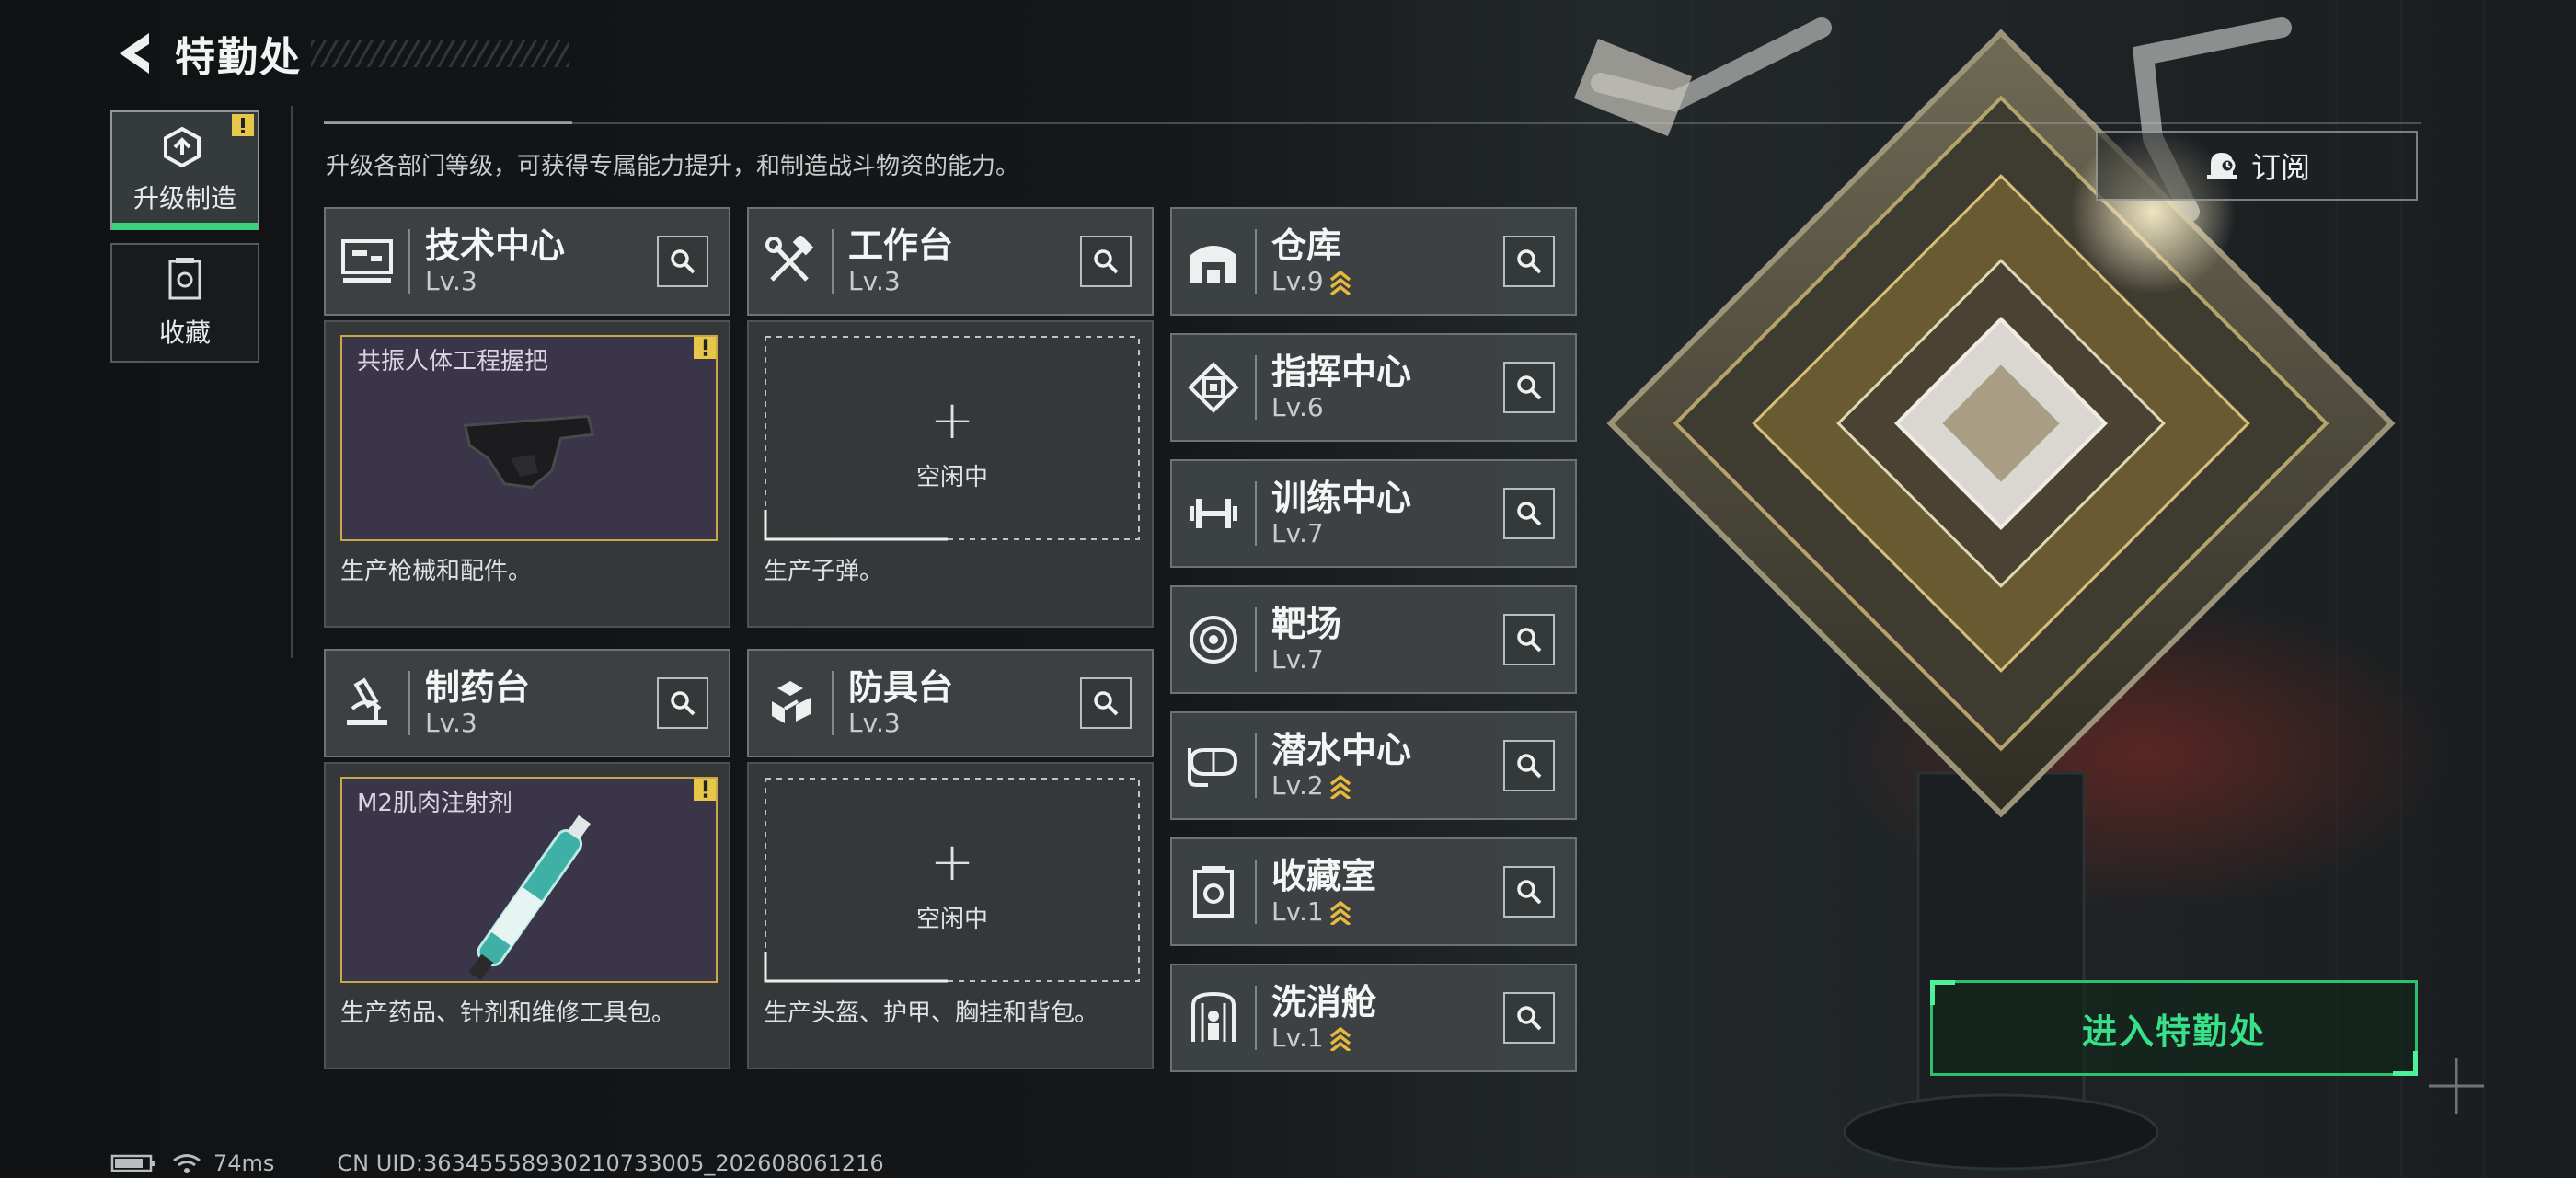 Image resolution: width=2576 pixels, height=1178 pixels. I want to click on back-button, so click(134, 53).